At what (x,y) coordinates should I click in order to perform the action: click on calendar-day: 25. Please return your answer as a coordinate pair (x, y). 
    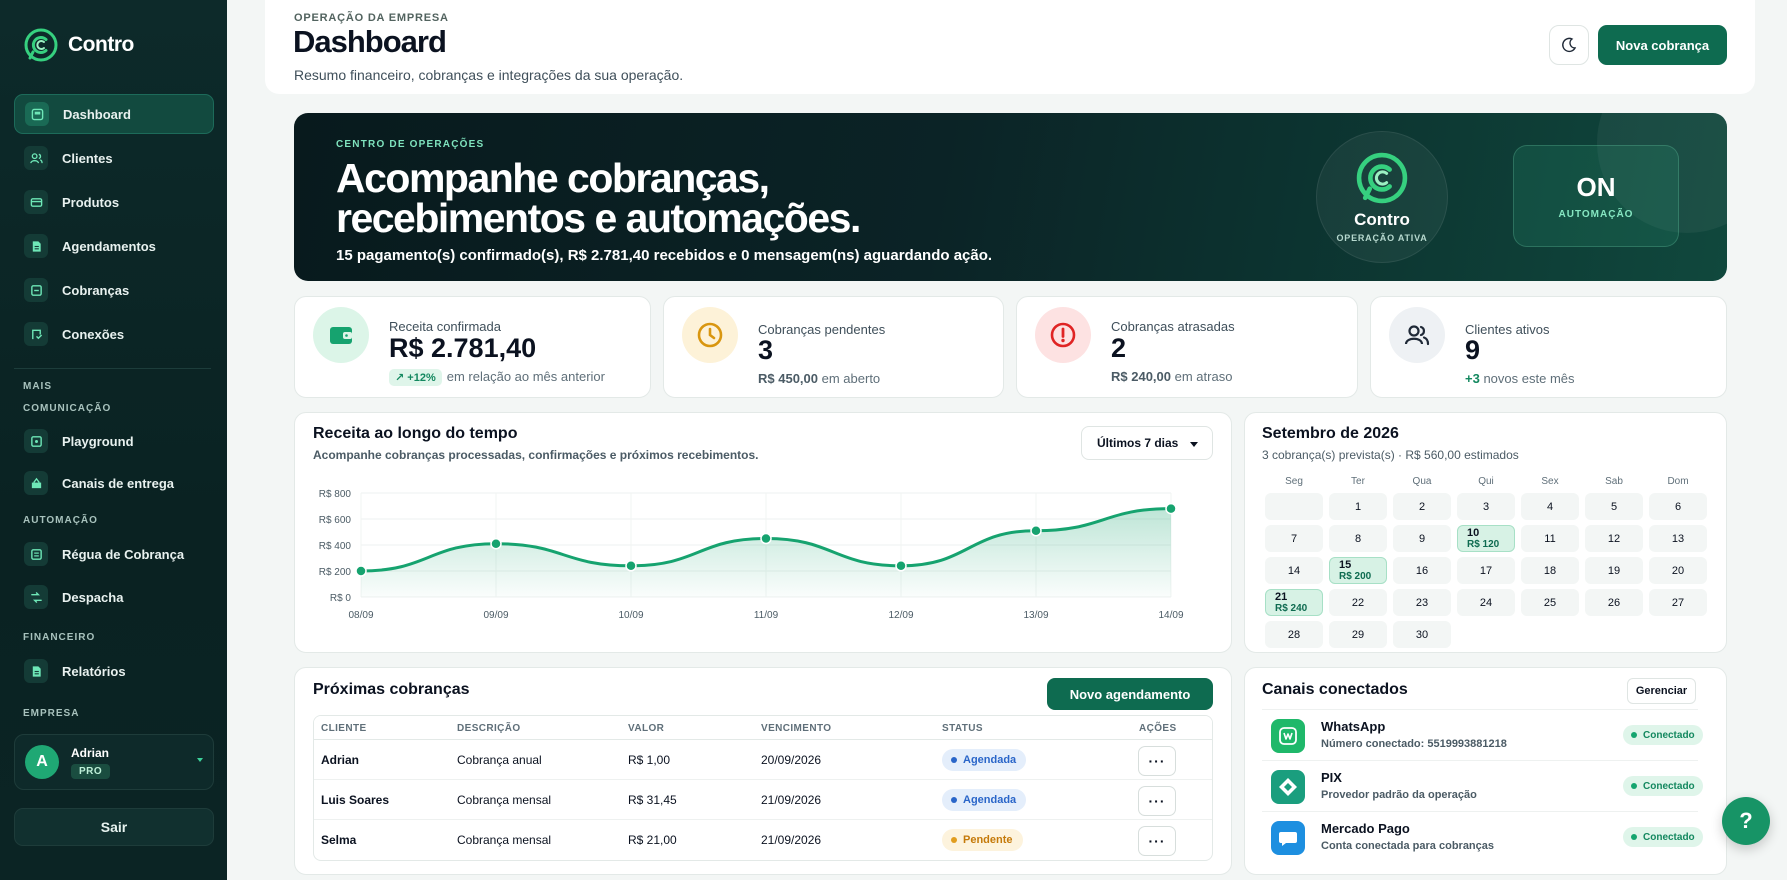
    Looking at the image, I should click on (1550, 602).